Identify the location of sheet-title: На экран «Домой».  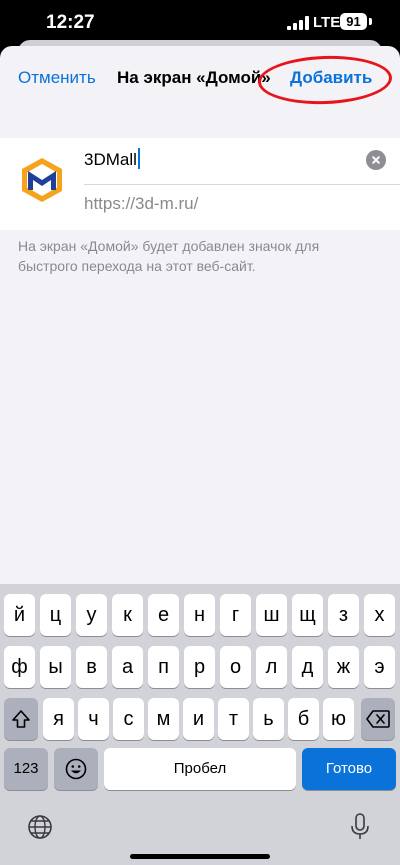
(194, 77).